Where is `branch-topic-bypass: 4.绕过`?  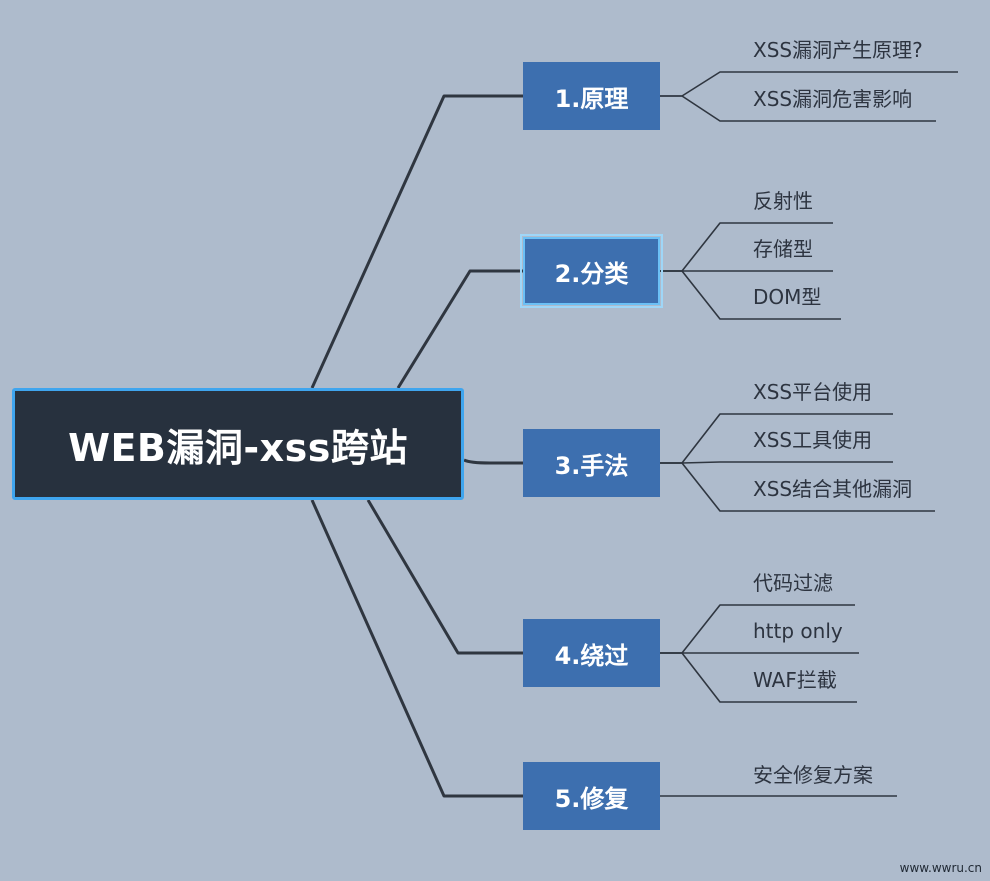 branch-topic-bypass: 4.绕过 is located at coordinates (591, 653).